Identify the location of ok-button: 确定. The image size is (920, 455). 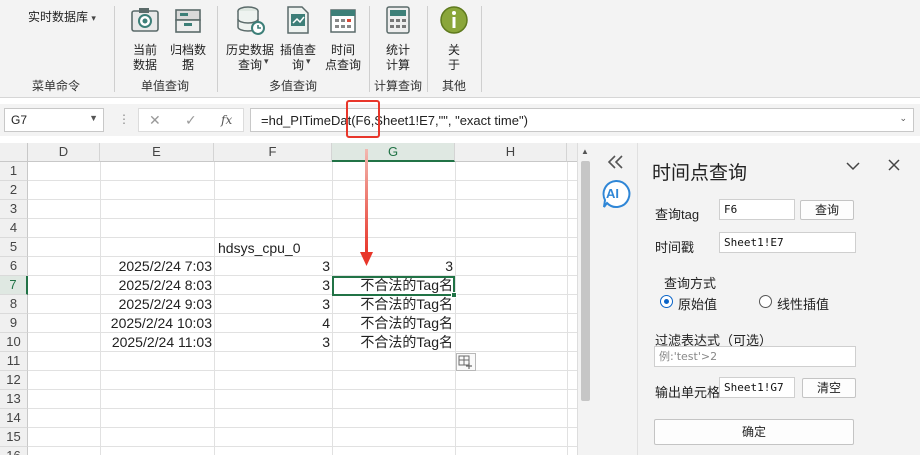
(754, 432).